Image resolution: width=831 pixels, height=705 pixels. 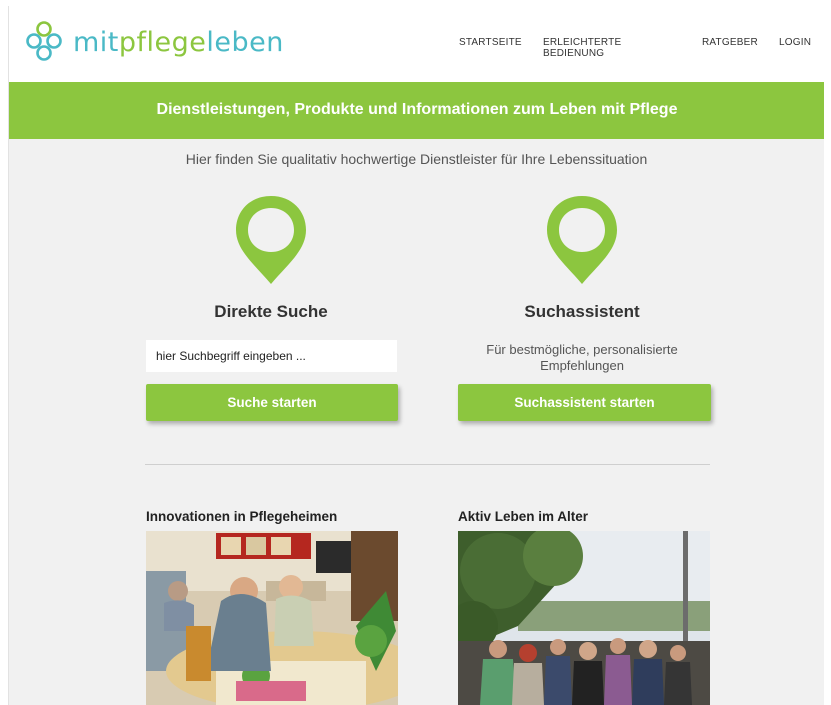 What do you see at coordinates (272, 402) in the screenshot?
I see `search-start-button: Suche starten` at bounding box center [272, 402].